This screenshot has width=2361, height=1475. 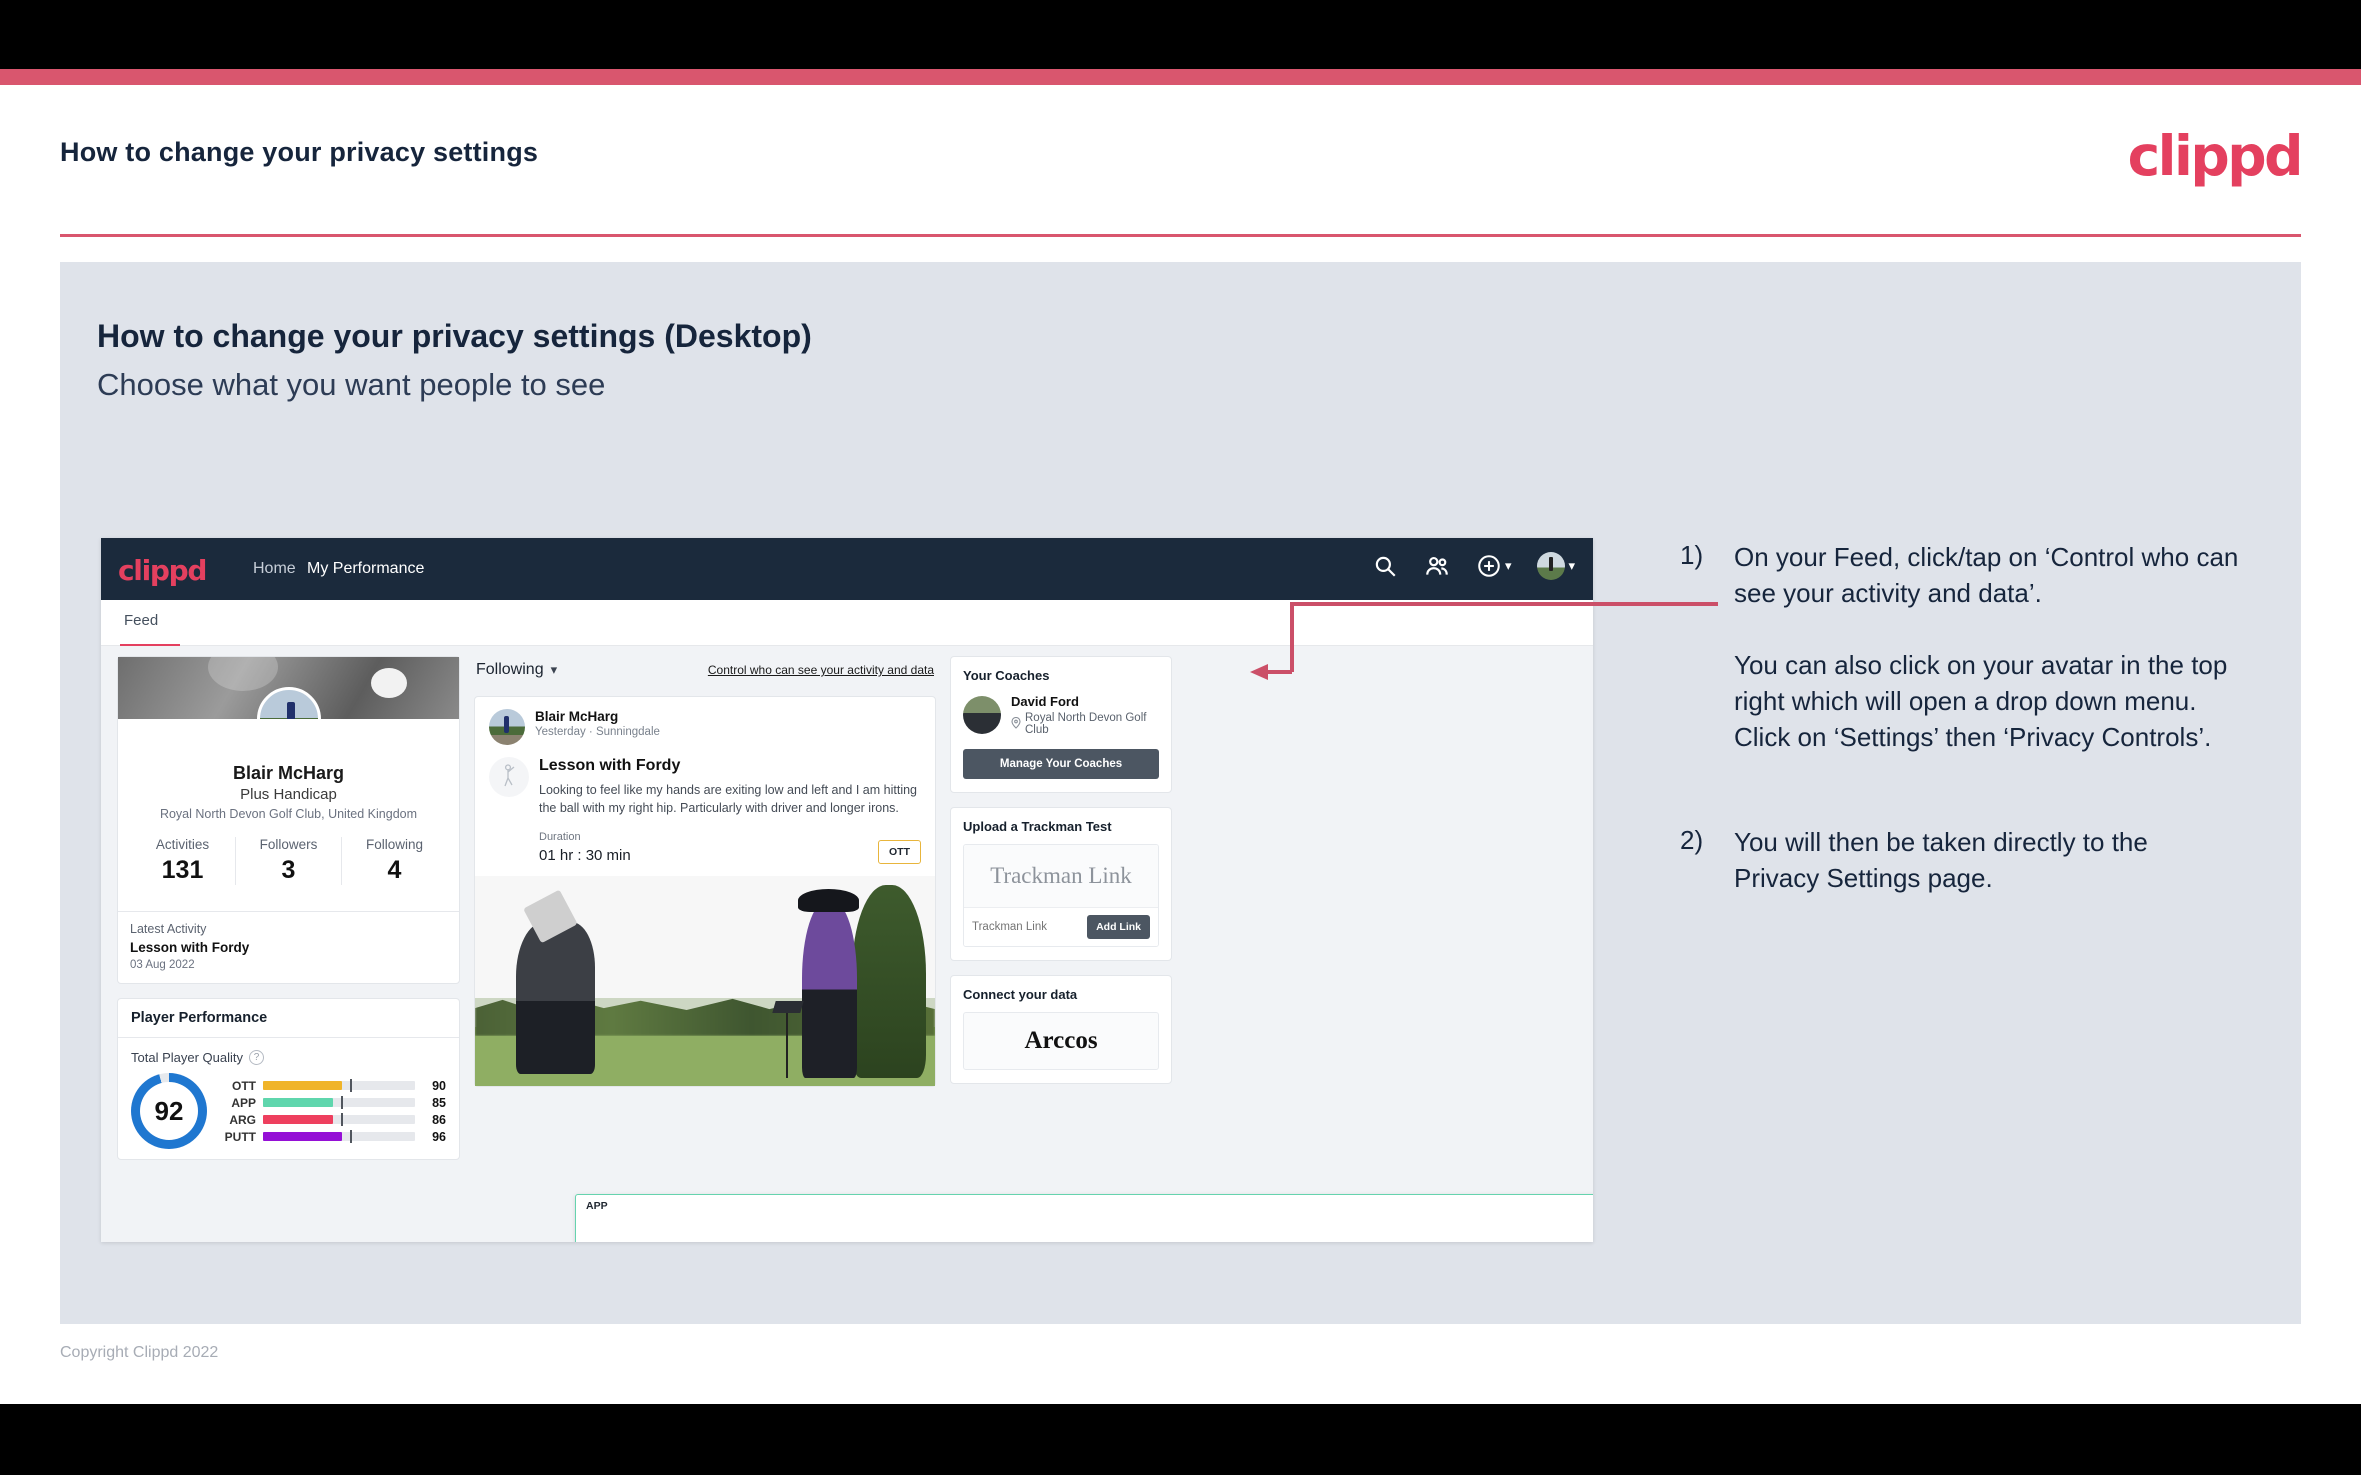 I want to click on copyright-footer: Copyright Clippd 2022, so click(x=139, y=1352).